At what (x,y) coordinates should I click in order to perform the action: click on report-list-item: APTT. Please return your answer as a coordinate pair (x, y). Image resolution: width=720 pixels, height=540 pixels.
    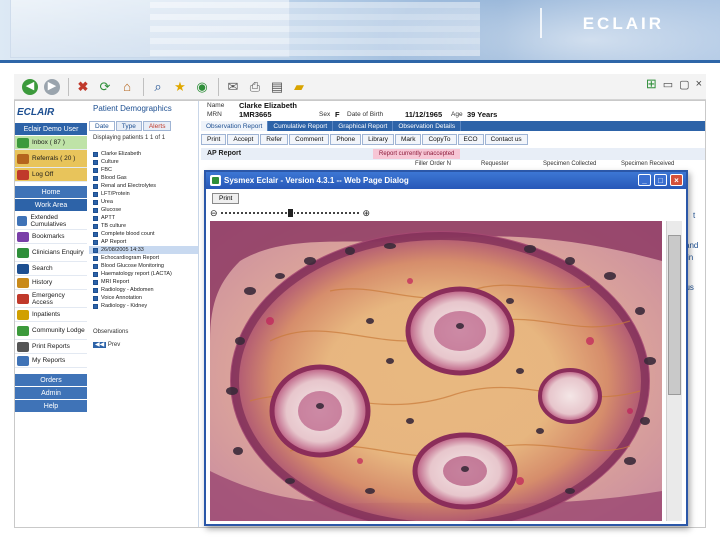
    Looking at the image, I should click on (143, 218).